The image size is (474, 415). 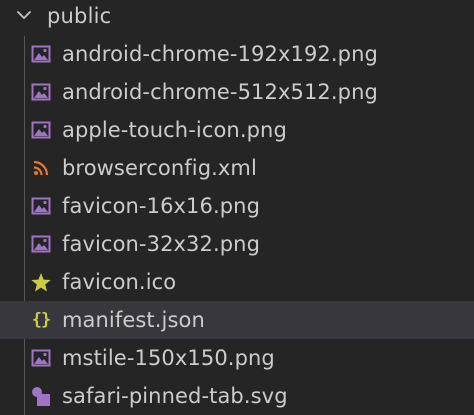 I want to click on file-row: favicon-32x32.png, so click(x=237, y=244).